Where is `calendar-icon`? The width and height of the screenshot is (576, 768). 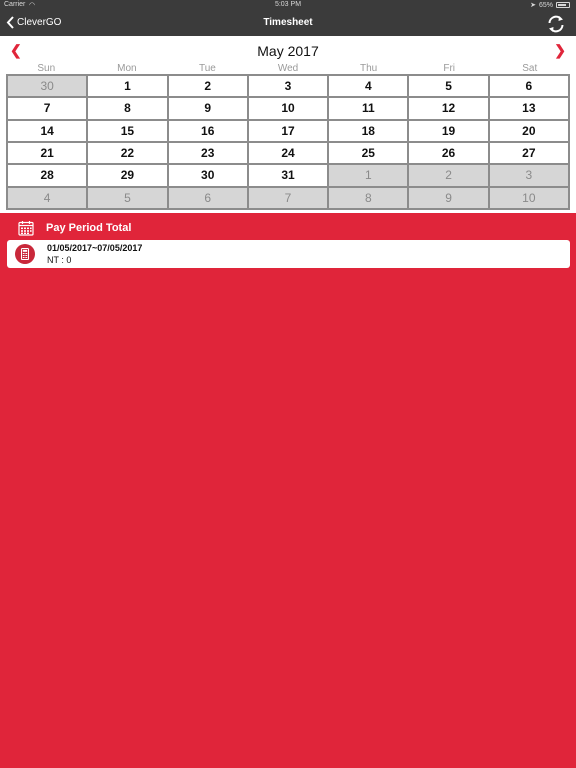 calendar-icon is located at coordinates (26, 228).